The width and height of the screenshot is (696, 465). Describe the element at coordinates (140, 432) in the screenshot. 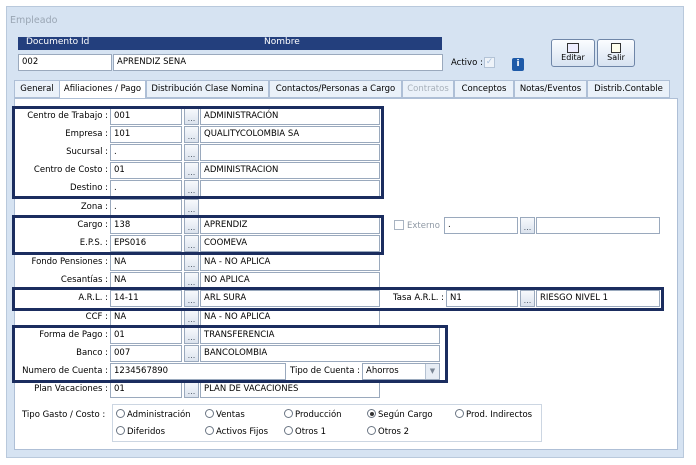

I see `radio-diferidos: Diferidos` at that location.